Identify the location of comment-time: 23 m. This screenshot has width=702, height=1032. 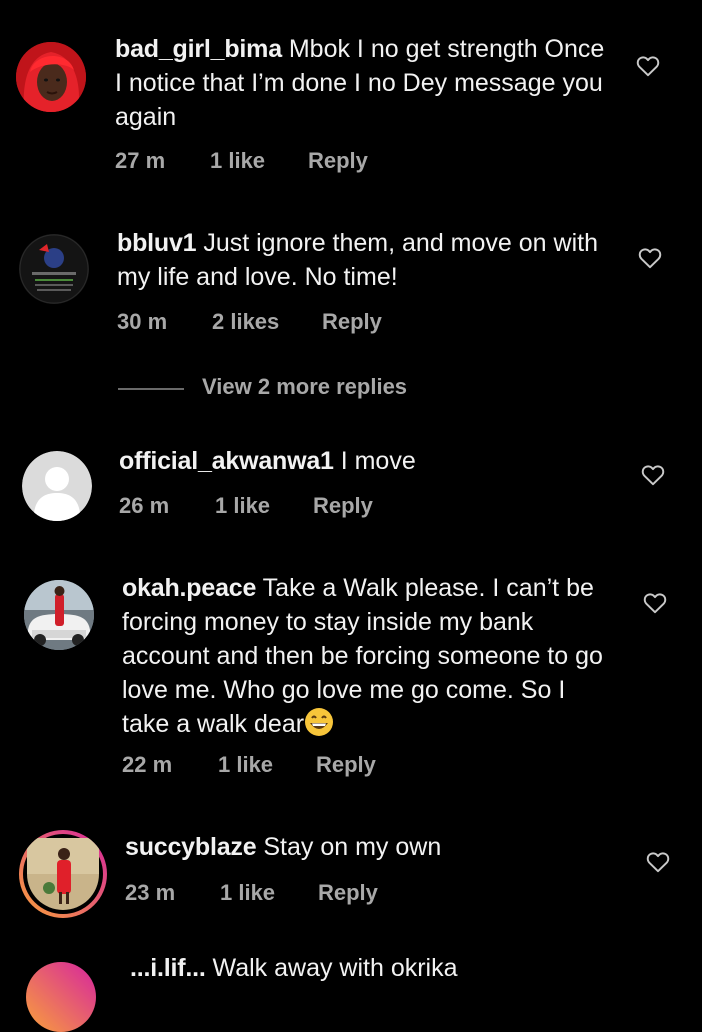
(150, 892).